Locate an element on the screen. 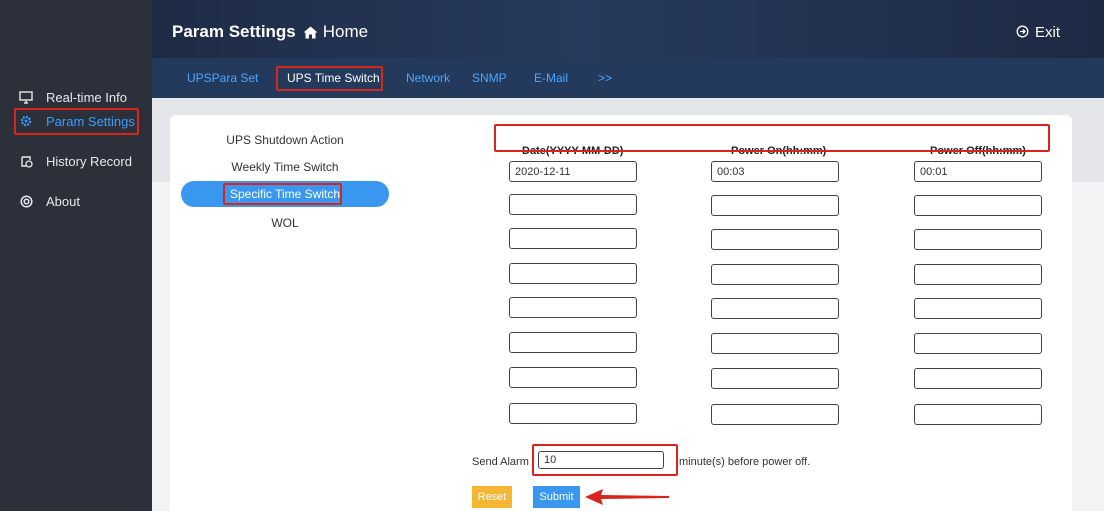 This screenshot has width=1104, height=511. reset-button: Reset is located at coordinates (492, 497).